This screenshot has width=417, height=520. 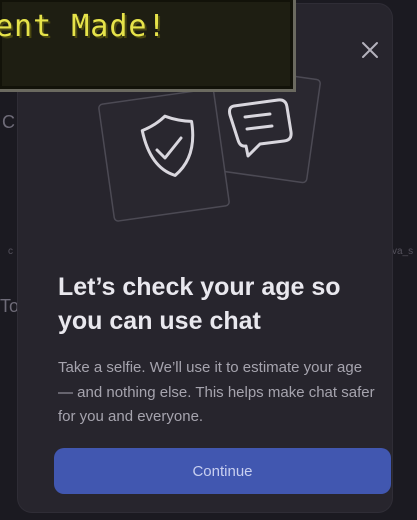 I want to click on background-text: va_s, so click(x=403, y=251).